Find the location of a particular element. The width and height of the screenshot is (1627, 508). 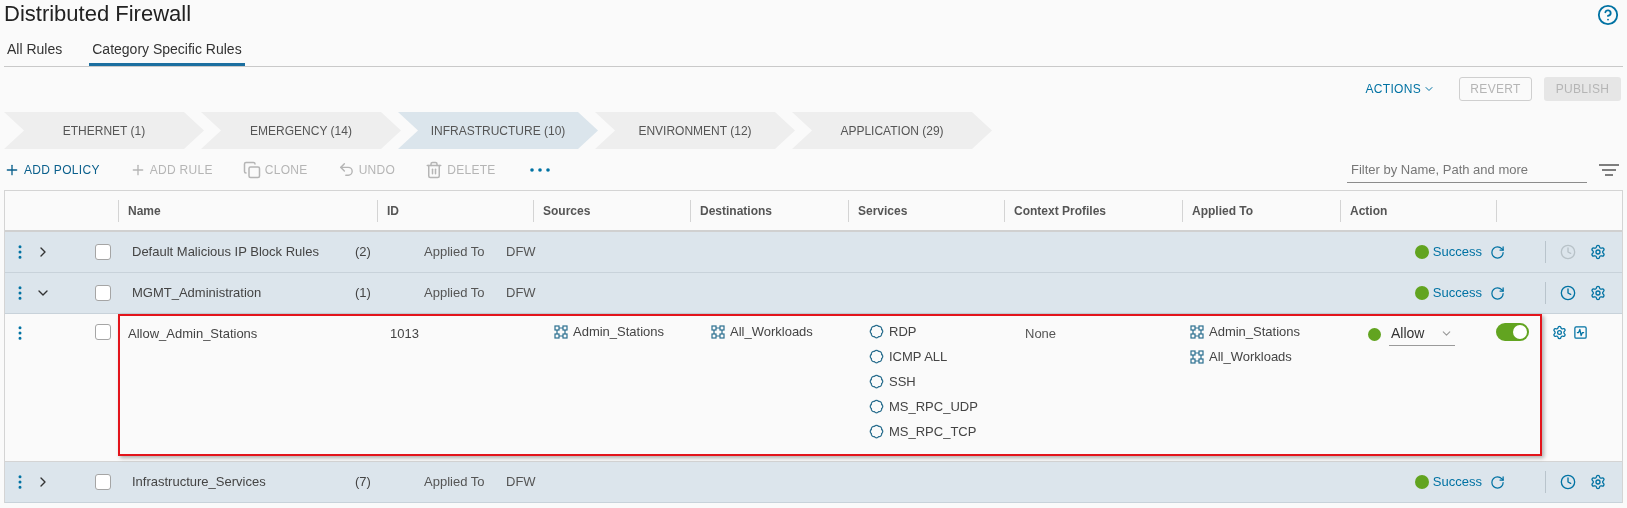

tab: All Rules is located at coordinates (35, 50).